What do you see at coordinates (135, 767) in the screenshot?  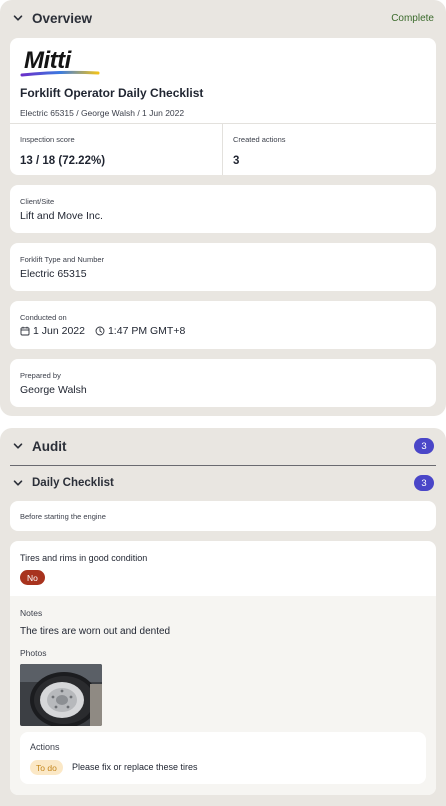 I see `action-text: Please fix or replace these tires` at bounding box center [135, 767].